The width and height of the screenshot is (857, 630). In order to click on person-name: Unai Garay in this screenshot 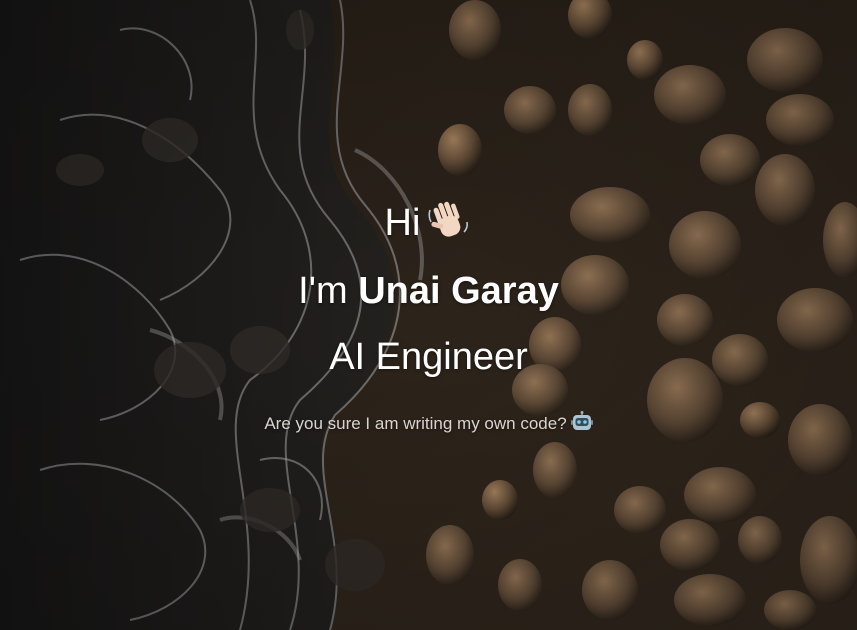, I will do `click(458, 291)`.